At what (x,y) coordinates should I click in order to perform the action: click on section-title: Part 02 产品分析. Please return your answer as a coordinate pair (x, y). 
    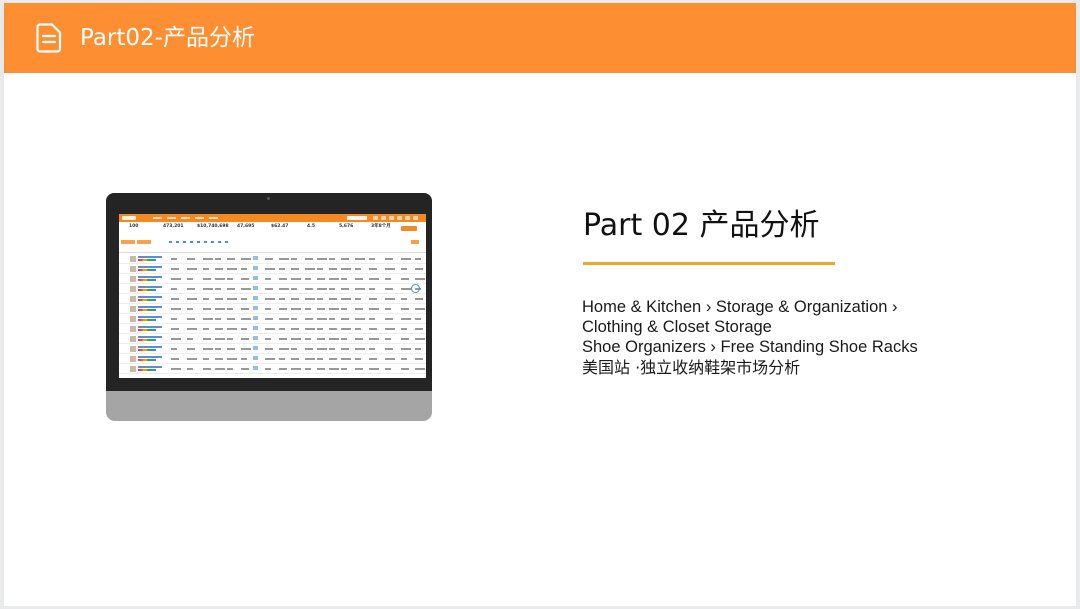
    Looking at the image, I should click on (701, 225).